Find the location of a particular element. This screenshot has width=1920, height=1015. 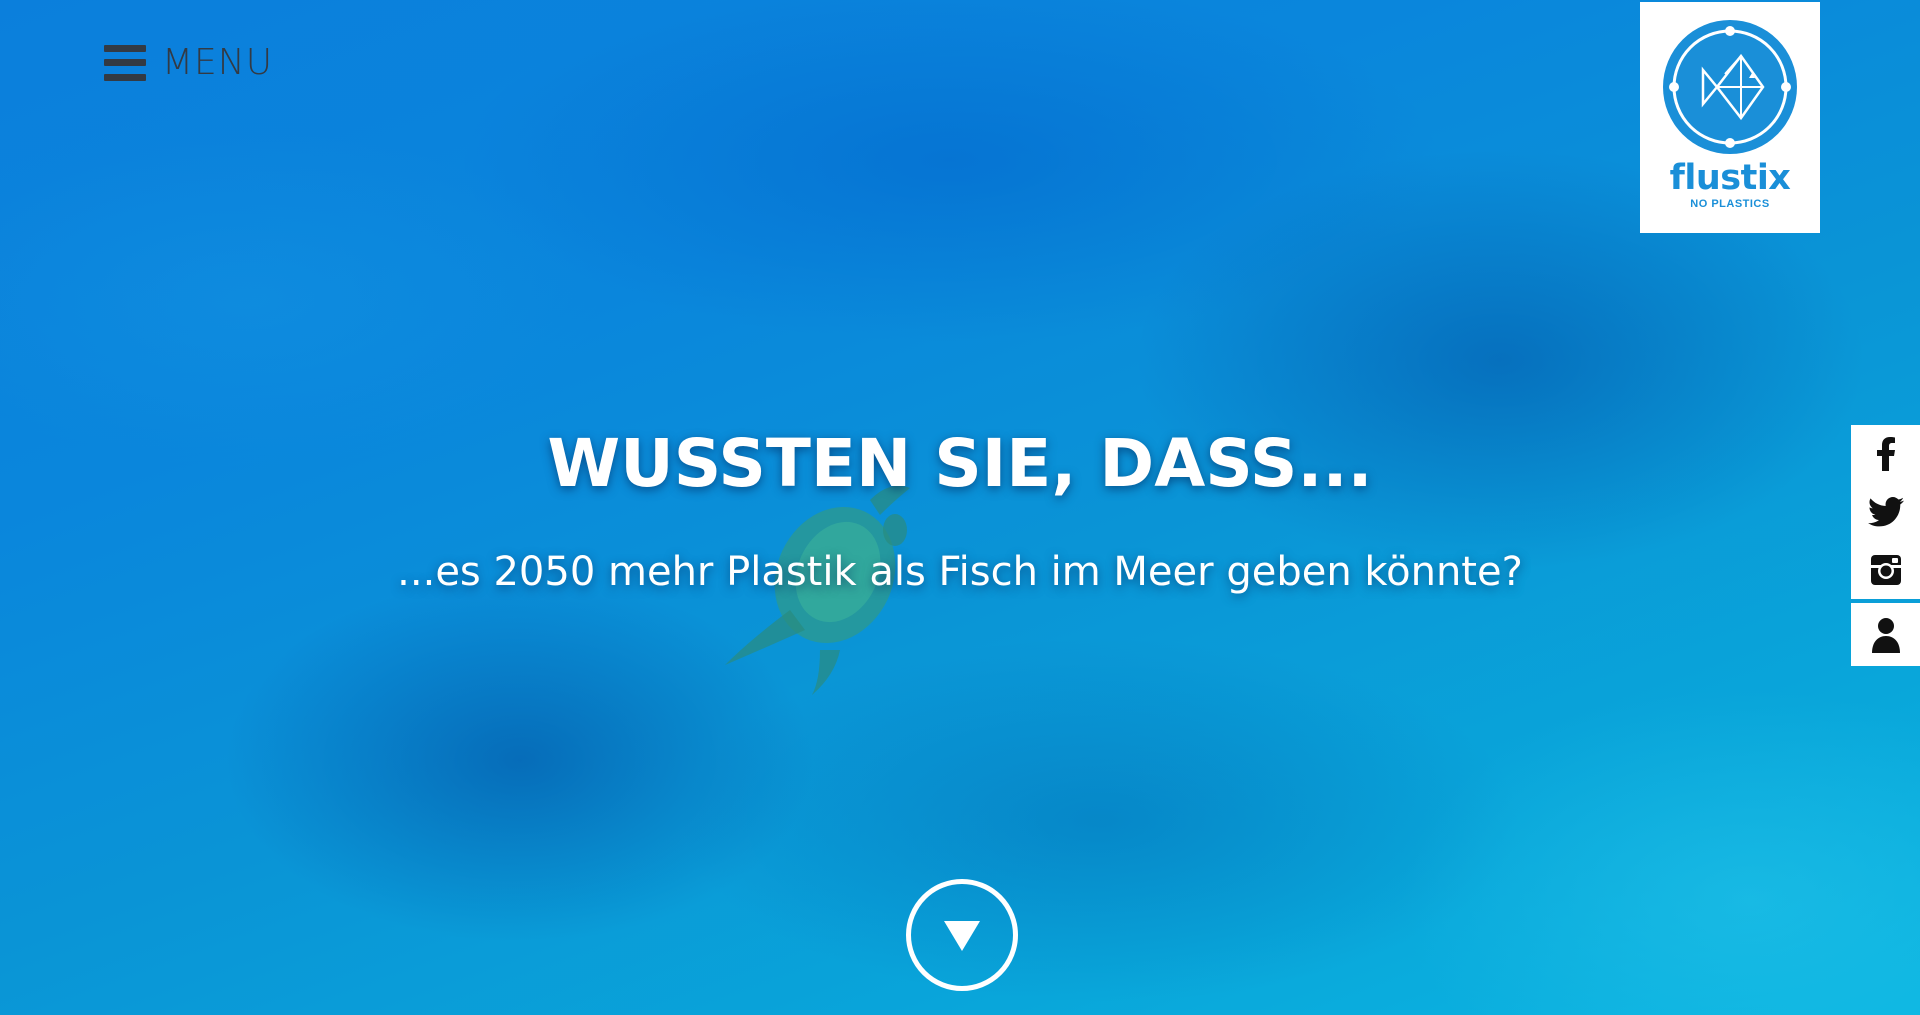

facebook-icon is located at coordinates (1885, 454).